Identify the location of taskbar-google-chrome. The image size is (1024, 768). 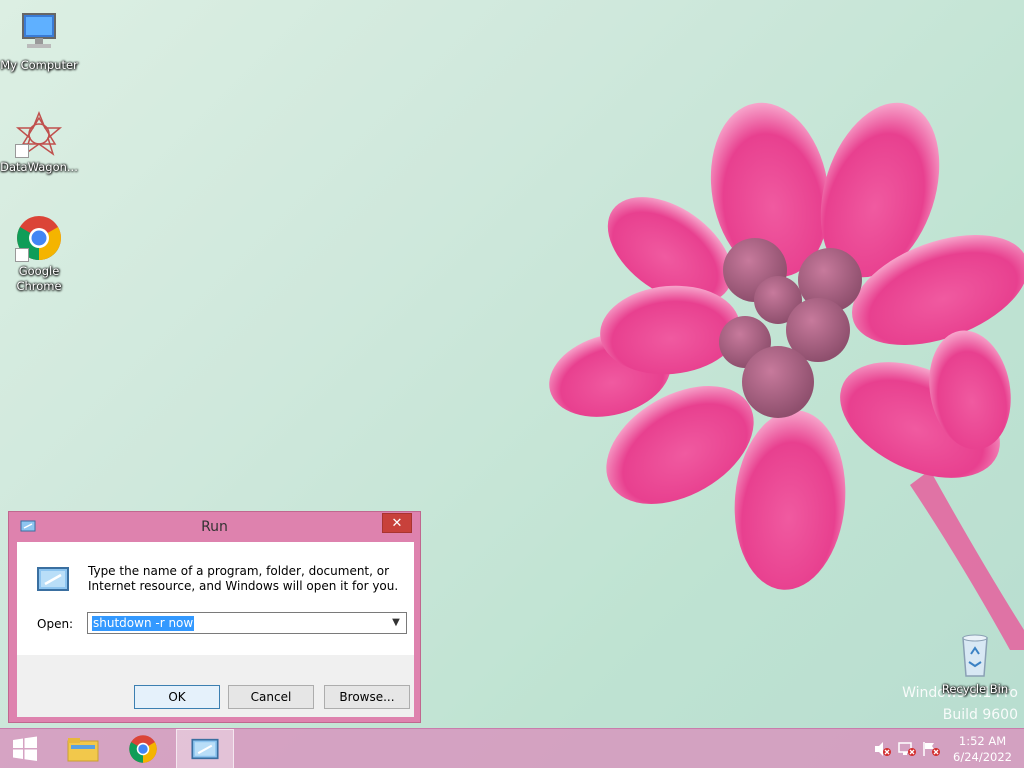
(143, 748).